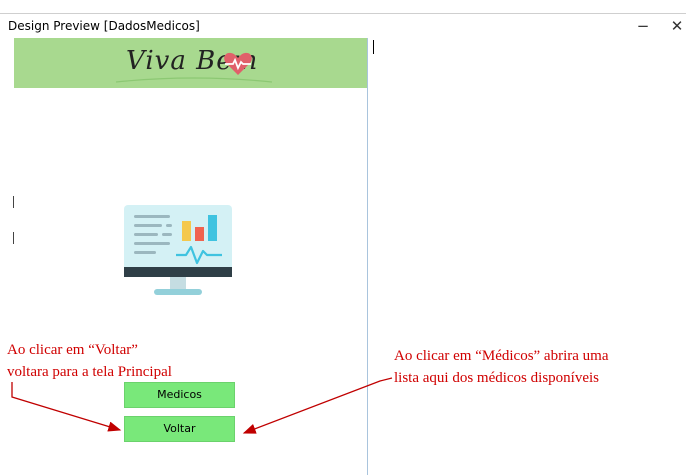 This screenshot has height=475, width=686. What do you see at coordinates (202, 405) in the screenshot?
I see `annotation-arrows` at bounding box center [202, 405].